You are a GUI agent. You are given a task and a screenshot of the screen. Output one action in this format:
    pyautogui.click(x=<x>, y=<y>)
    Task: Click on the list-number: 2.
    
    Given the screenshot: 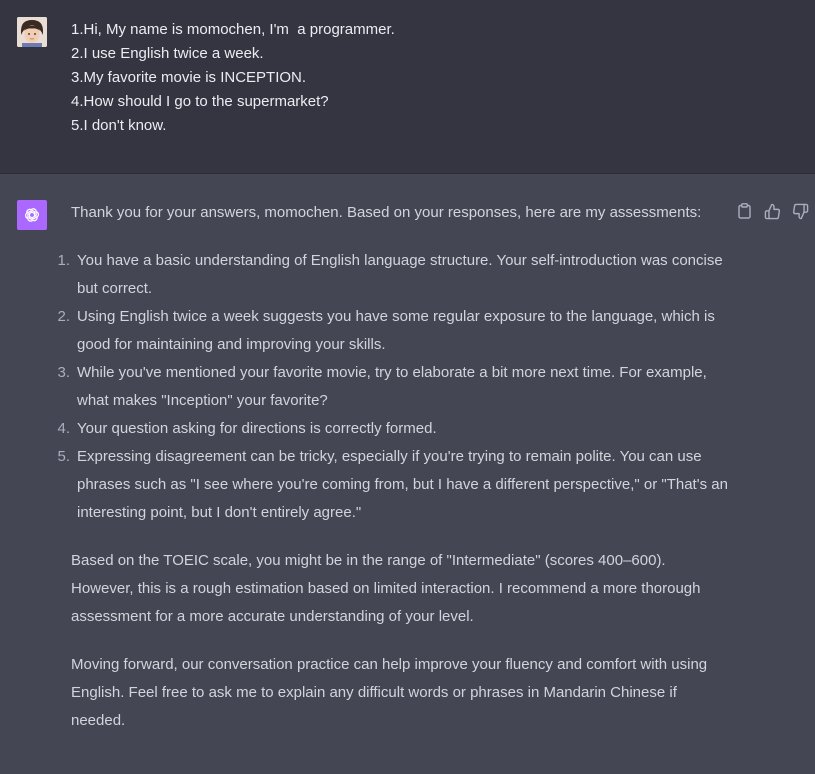 What is the action you would take?
    pyautogui.click(x=63, y=316)
    